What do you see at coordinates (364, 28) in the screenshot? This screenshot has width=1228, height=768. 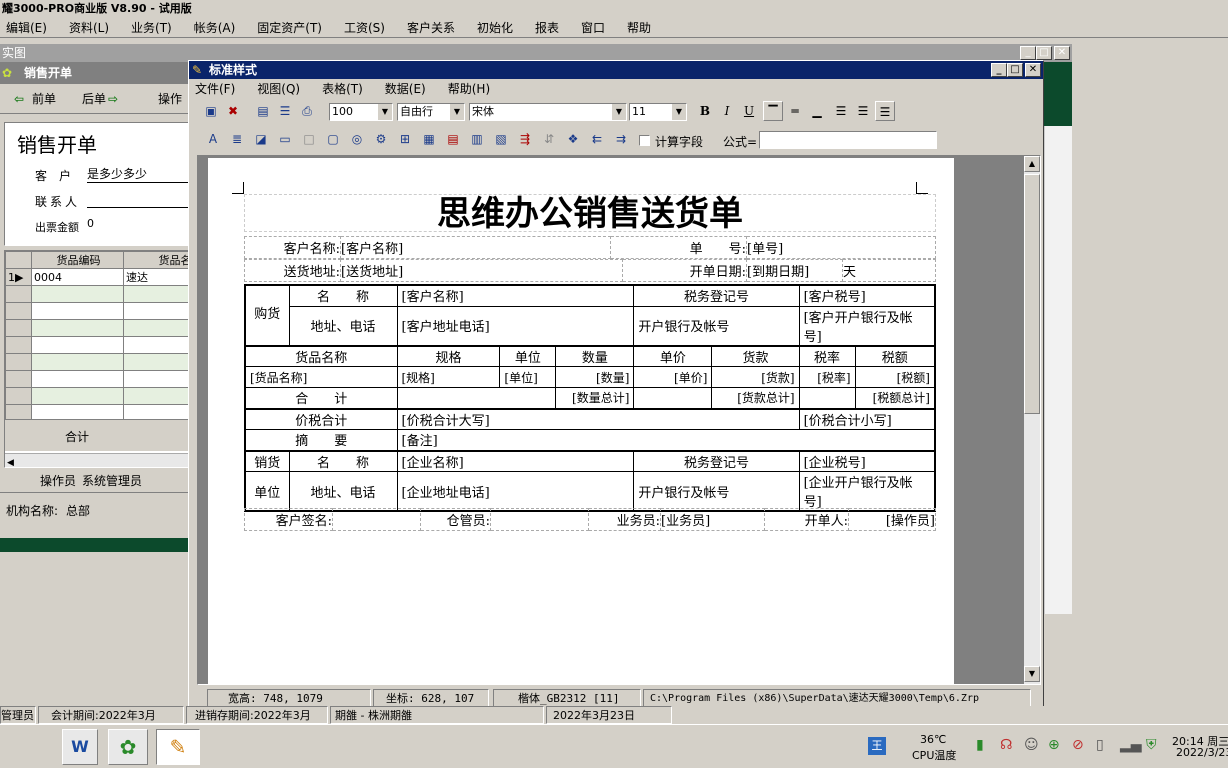 I see `menu-payroll: 工资(S)` at bounding box center [364, 28].